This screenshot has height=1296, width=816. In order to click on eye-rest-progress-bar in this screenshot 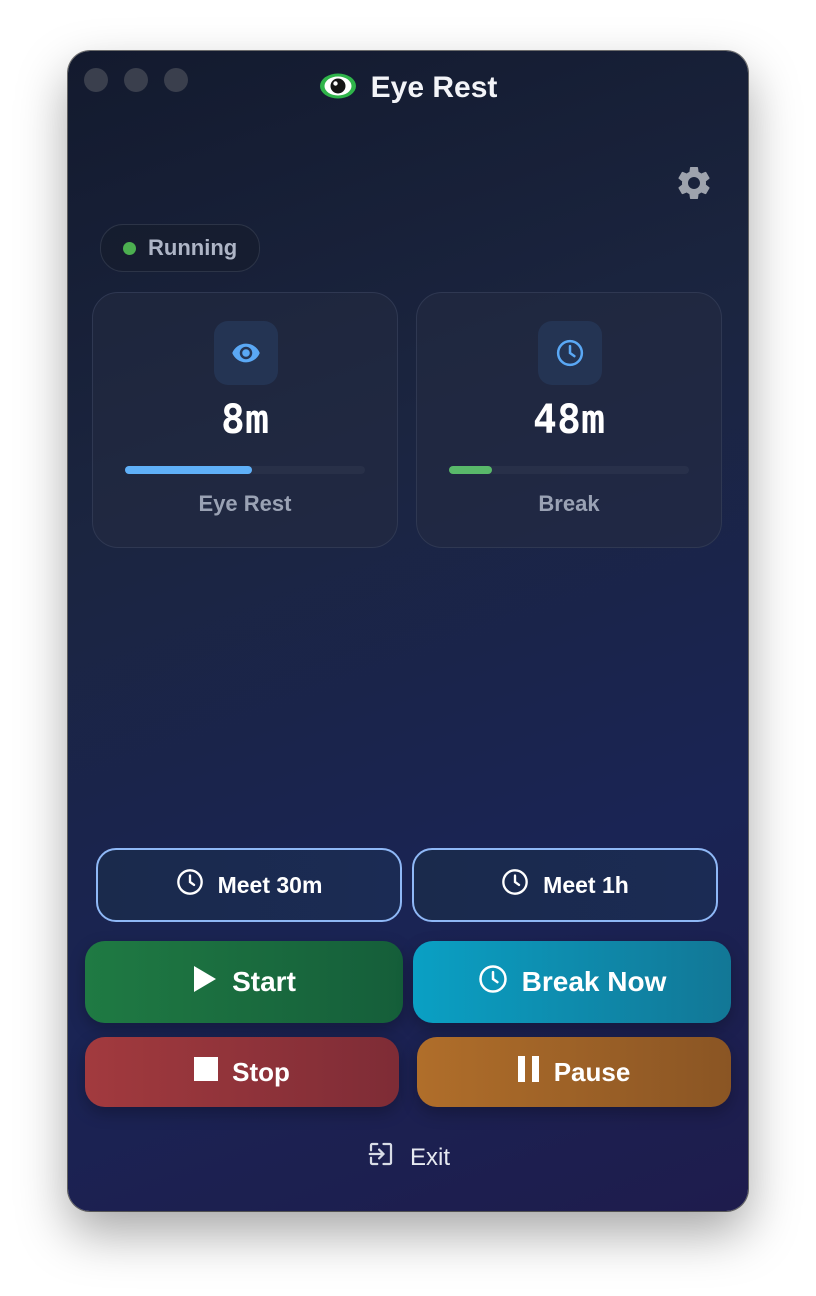, I will do `click(245, 470)`.